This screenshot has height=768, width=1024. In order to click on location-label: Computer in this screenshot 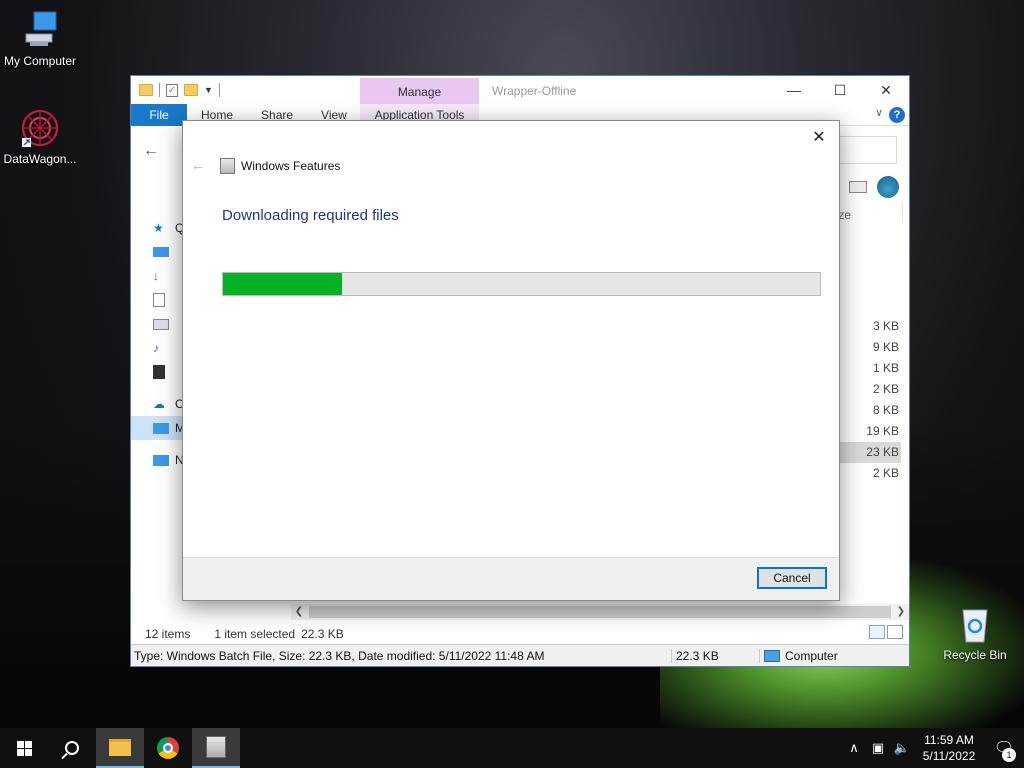, I will do `click(811, 655)`.